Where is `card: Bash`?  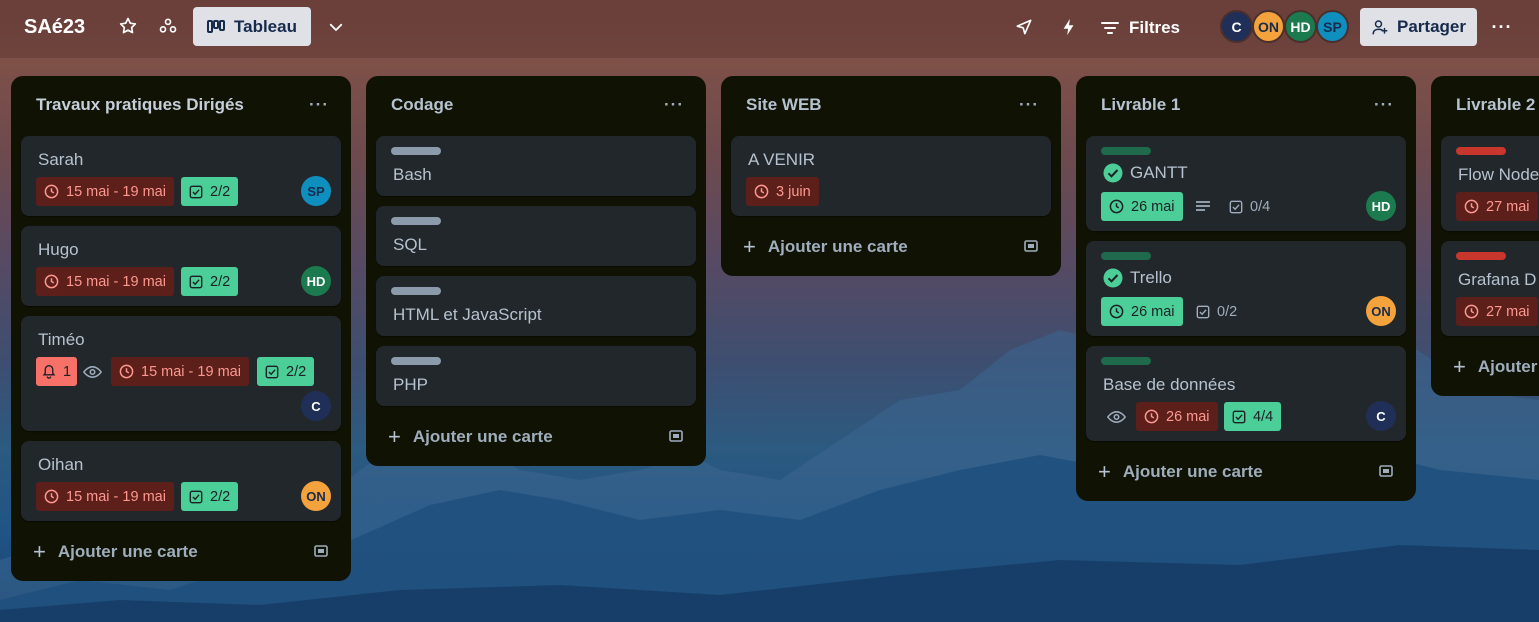
card: Bash is located at coordinates (536, 166).